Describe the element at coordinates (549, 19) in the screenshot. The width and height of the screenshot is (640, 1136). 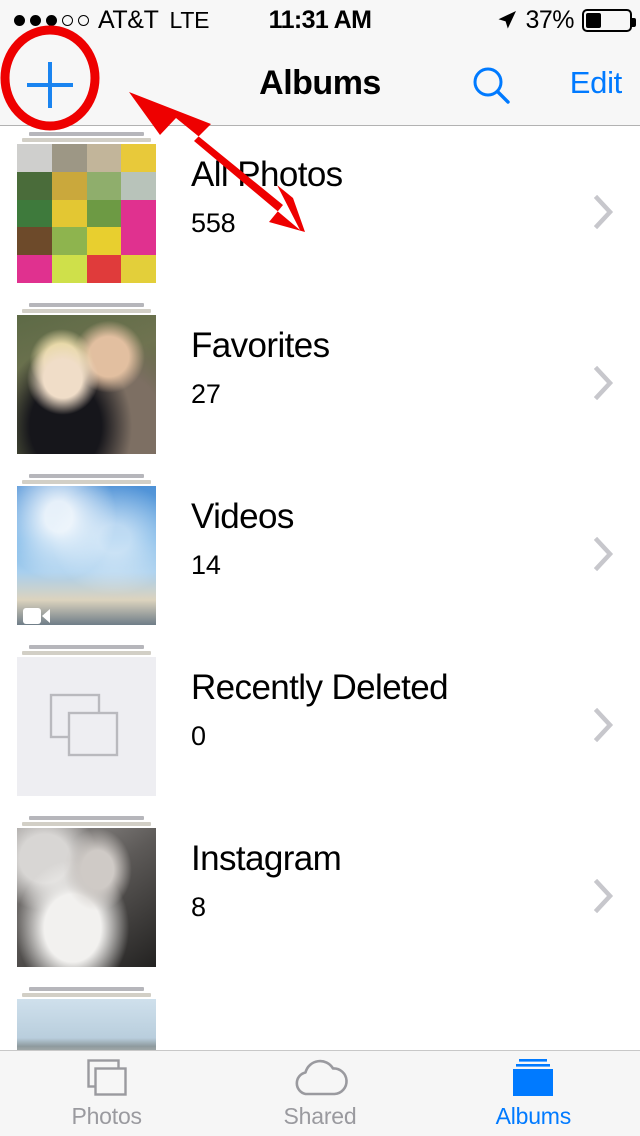
I see `battery-percent-label: 37%` at that location.